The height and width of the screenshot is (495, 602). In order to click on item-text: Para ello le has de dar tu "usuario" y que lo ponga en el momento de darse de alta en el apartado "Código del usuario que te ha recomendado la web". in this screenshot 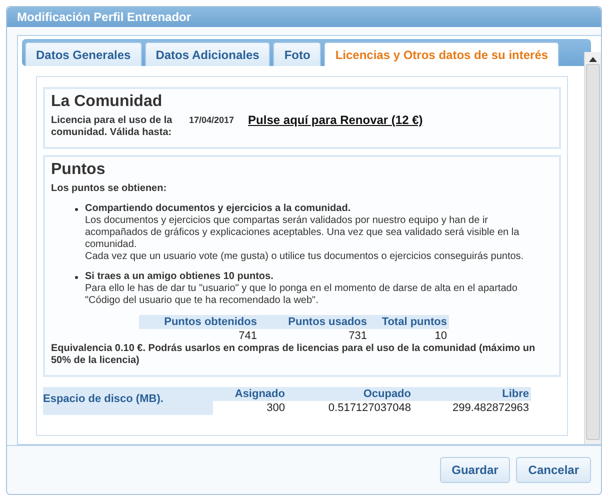, I will do `click(301, 295)`.